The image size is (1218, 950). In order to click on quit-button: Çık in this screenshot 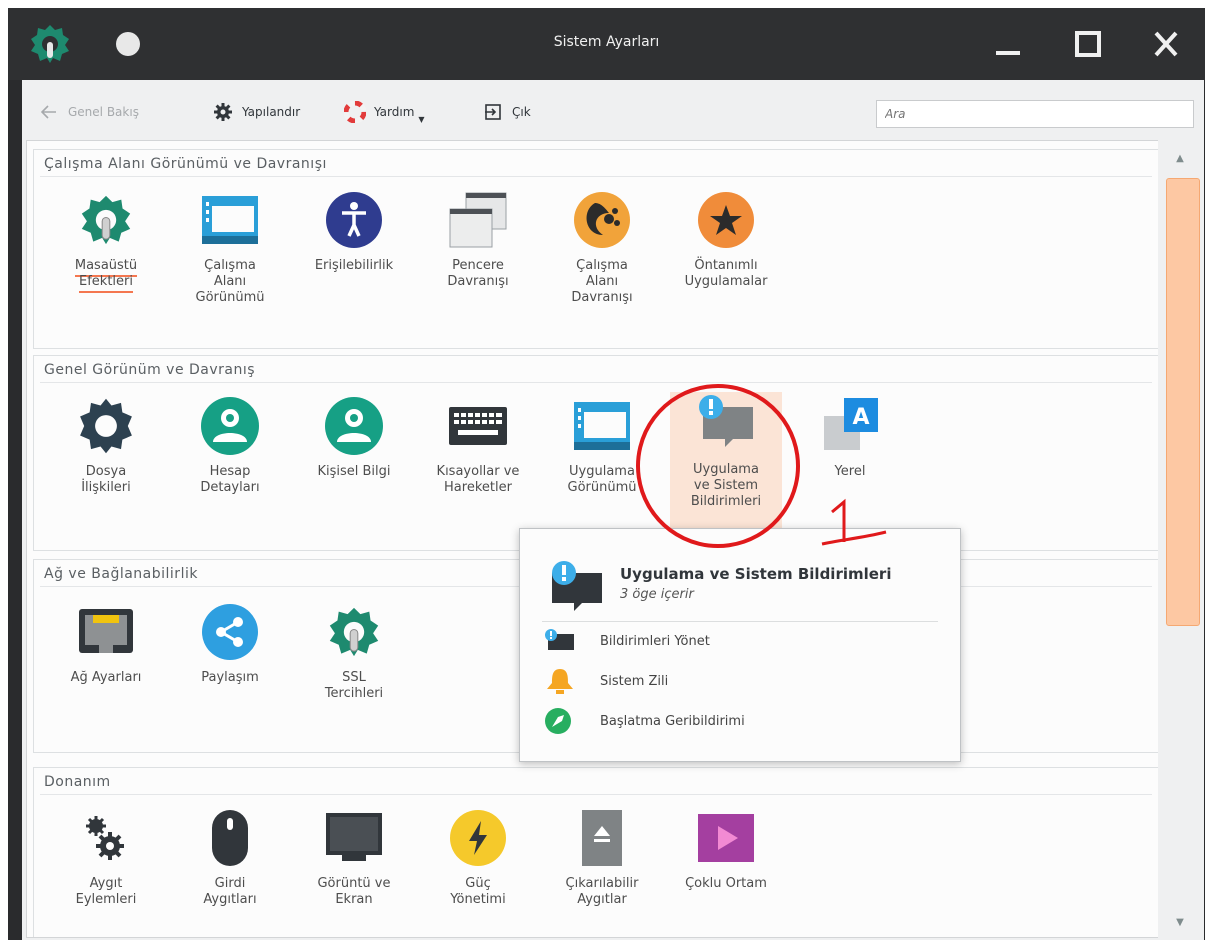, I will do `click(506, 112)`.